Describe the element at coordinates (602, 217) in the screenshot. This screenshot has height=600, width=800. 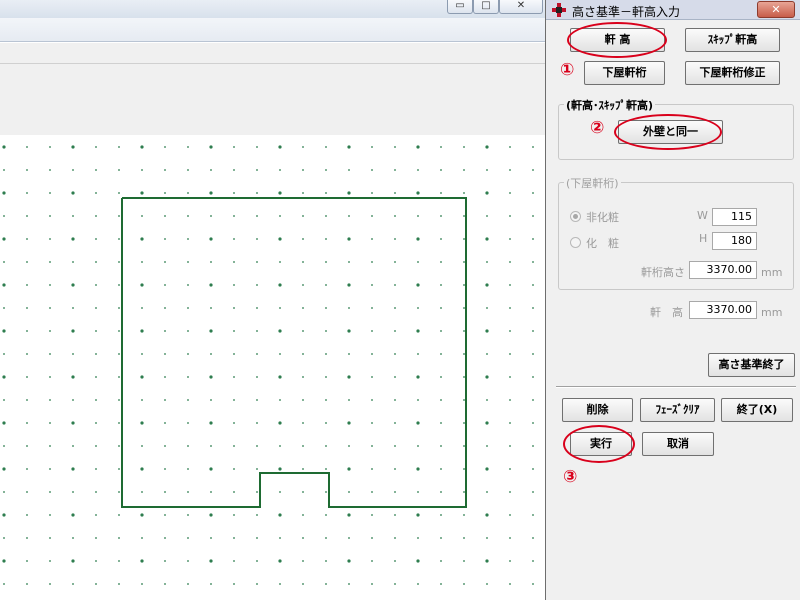
I see `non-facing-label: 非化粧` at that location.